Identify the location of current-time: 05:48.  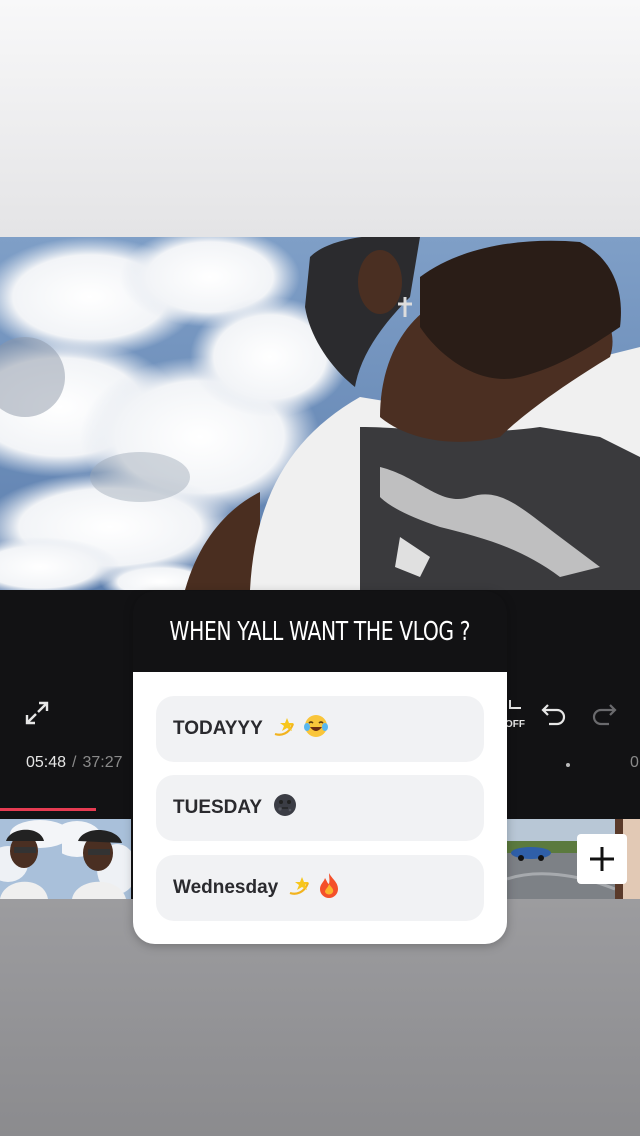
(46, 762).